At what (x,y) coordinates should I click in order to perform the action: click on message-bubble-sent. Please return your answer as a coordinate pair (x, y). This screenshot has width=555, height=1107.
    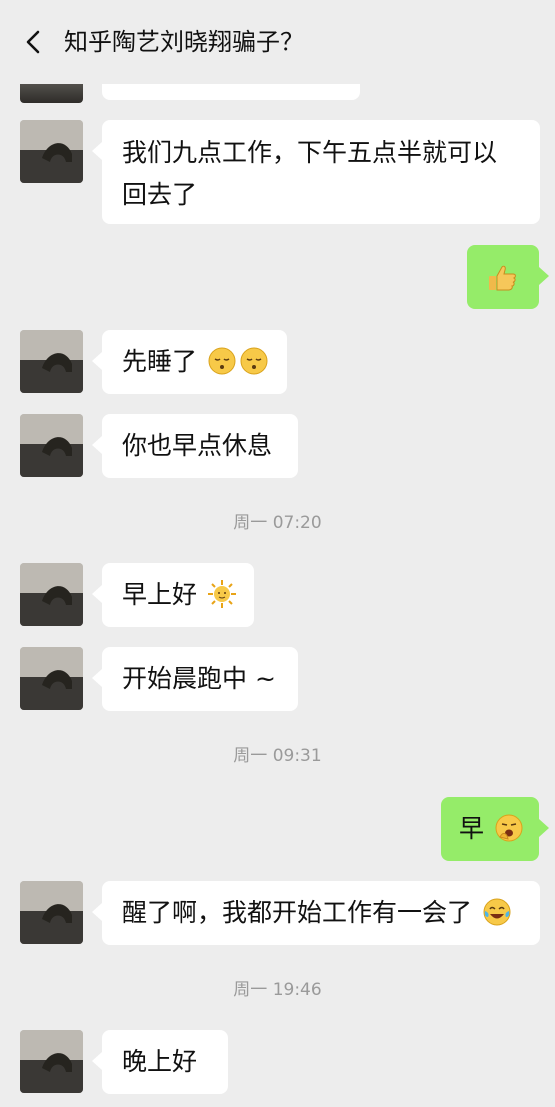
    Looking at the image, I should click on (508, 277).